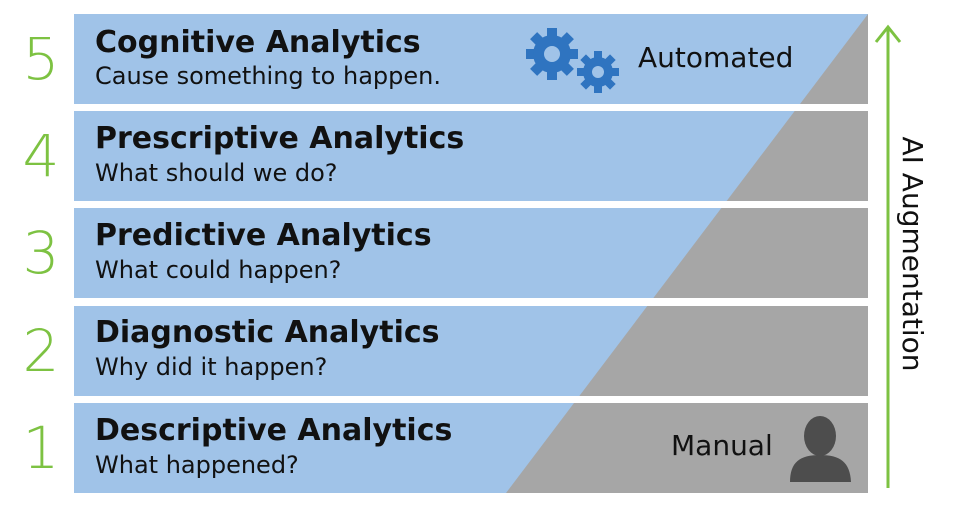 The image size is (960, 516). What do you see at coordinates (267, 332) in the screenshot?
I see `level-title-2: Diagnostic Analytics` at bounding box center [267, 332].